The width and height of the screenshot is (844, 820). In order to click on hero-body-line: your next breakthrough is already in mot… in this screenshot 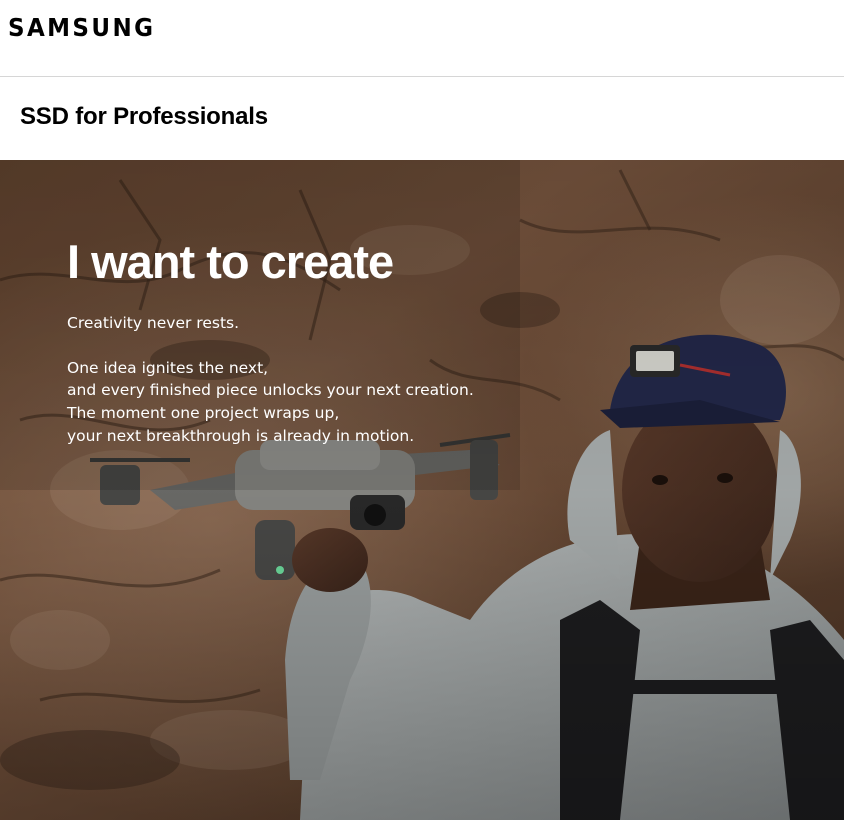, I will do `click(241, 435)`.